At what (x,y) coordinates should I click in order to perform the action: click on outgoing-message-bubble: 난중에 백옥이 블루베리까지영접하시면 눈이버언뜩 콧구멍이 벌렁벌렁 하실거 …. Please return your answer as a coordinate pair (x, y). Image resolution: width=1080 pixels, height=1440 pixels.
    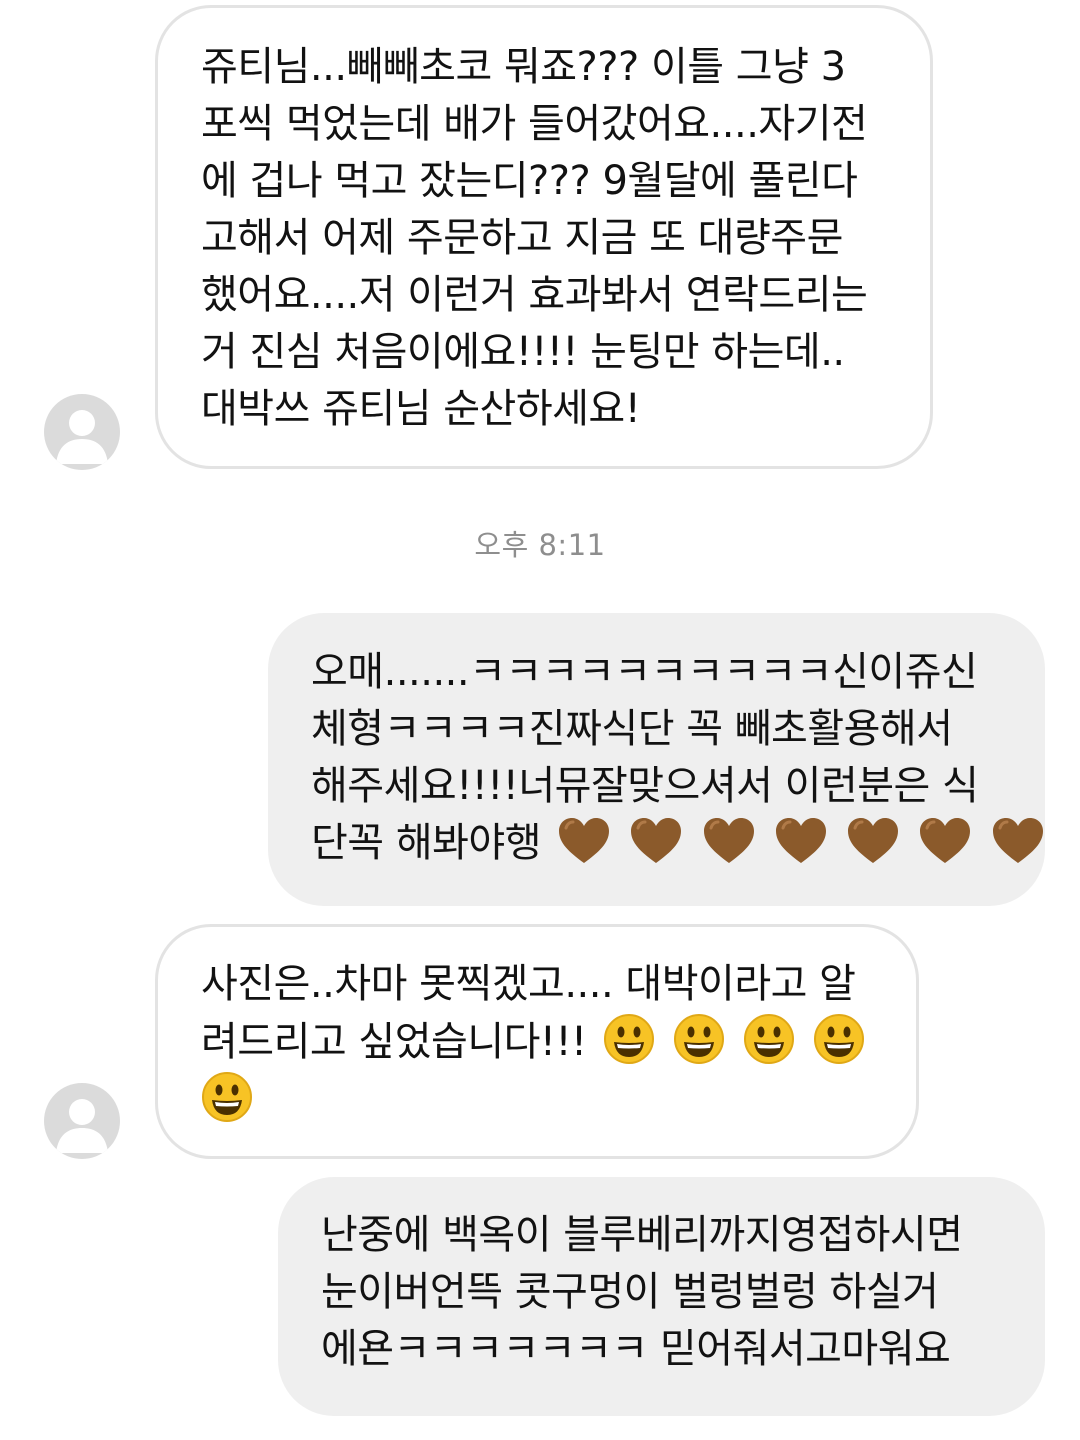
    Looking at the image, I should click on (661, 1296).